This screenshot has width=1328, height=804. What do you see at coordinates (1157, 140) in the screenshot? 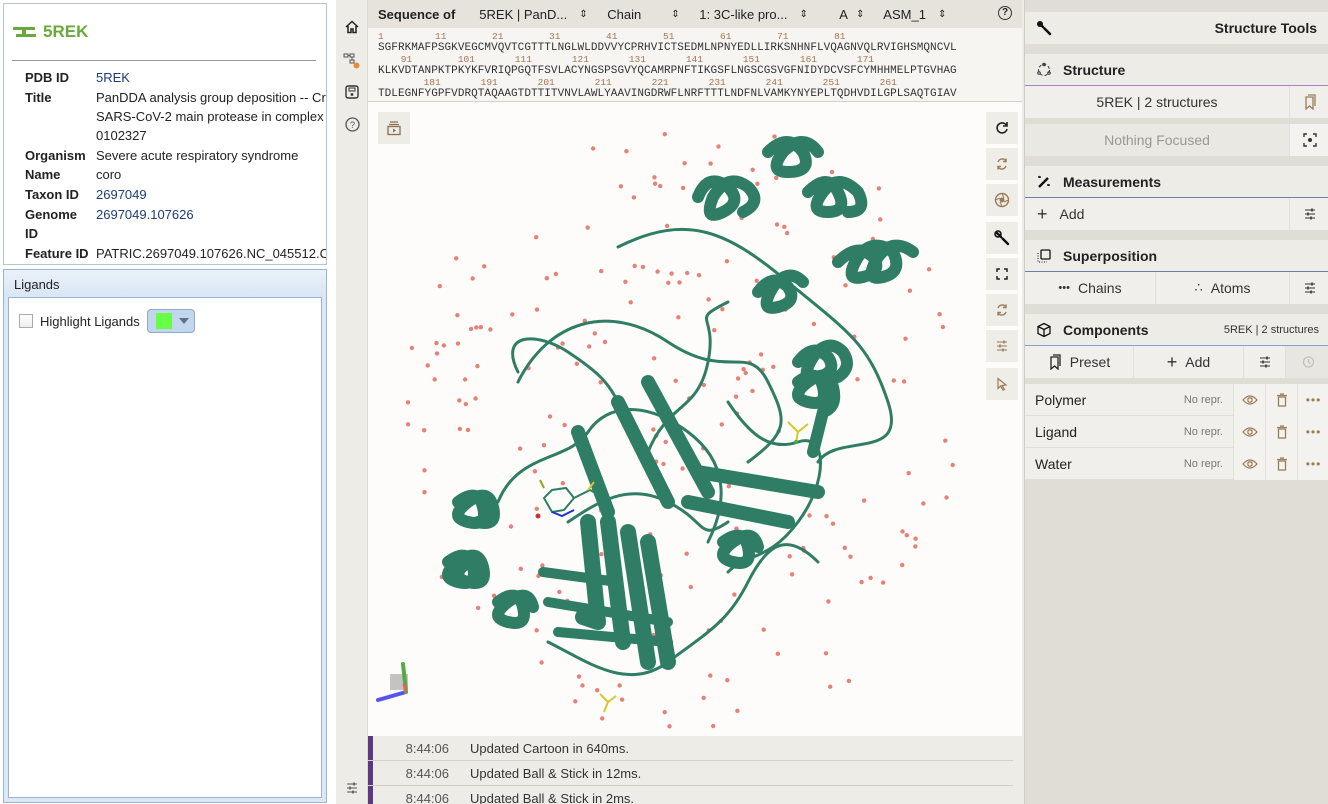
I see `focus-button: Nothing Focused` at bounding box center [1157, 140].